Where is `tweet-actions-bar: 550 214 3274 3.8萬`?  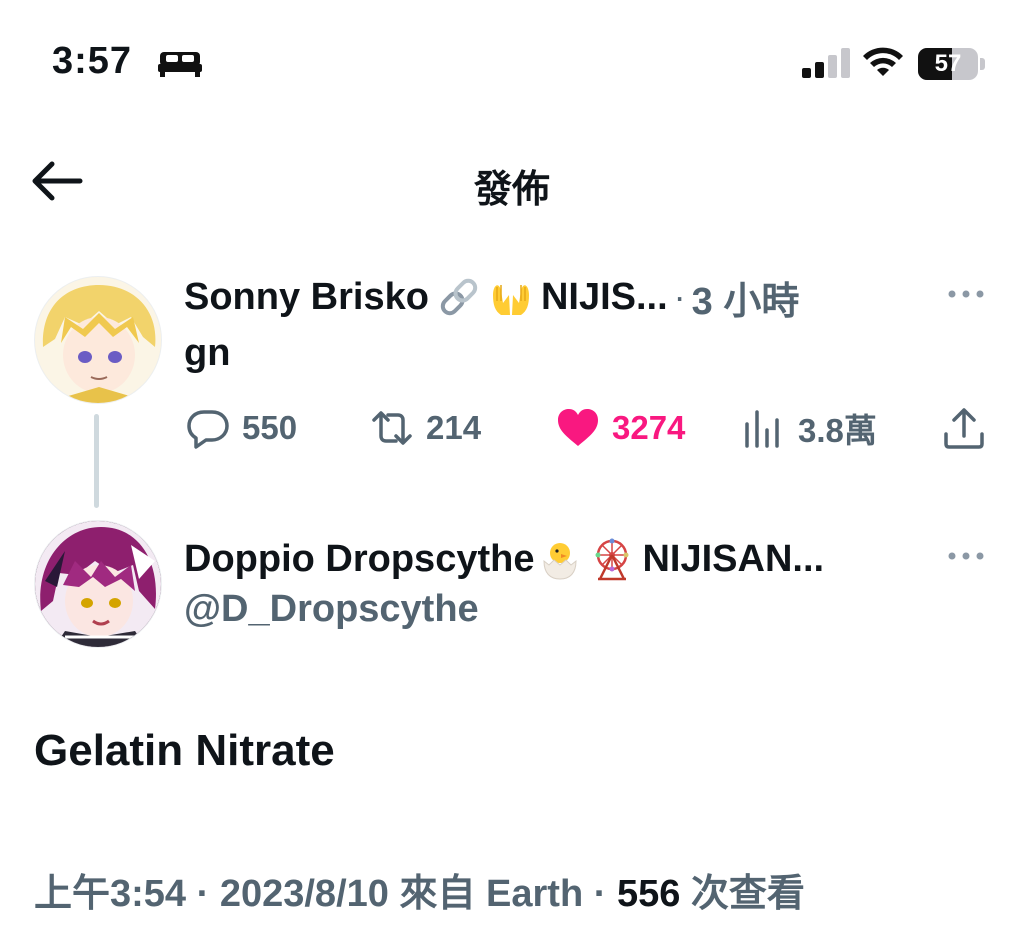 tweet-actions-bar: 550 214 3274 3.8萬 is located at coordinates (584, 428).